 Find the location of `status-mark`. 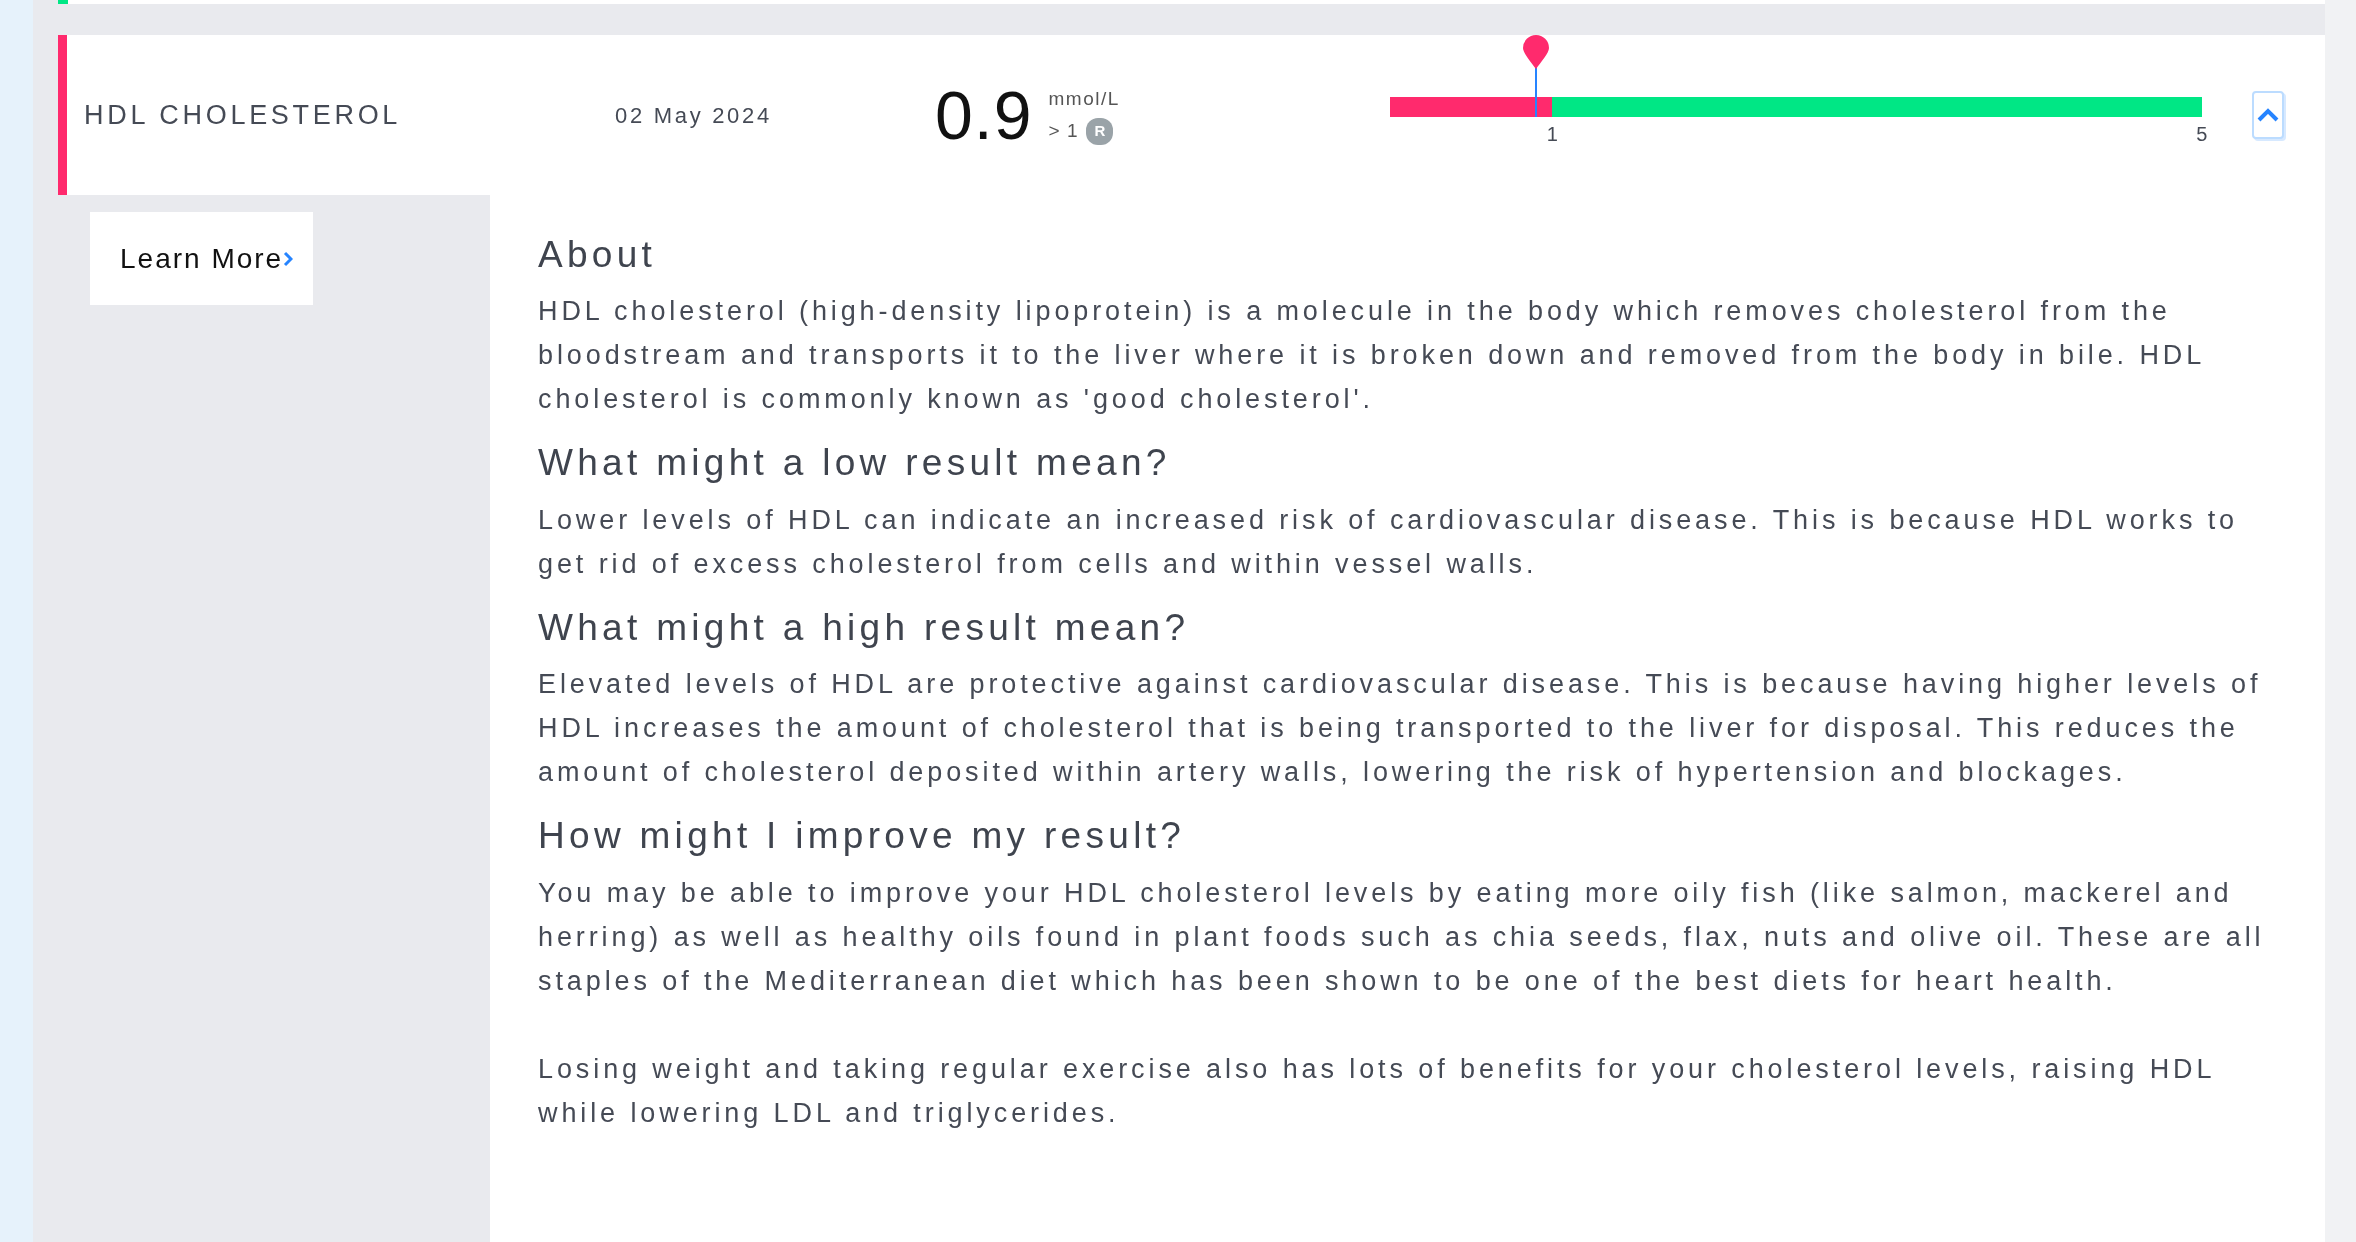

status-mark is located at coordinates (63, 2).